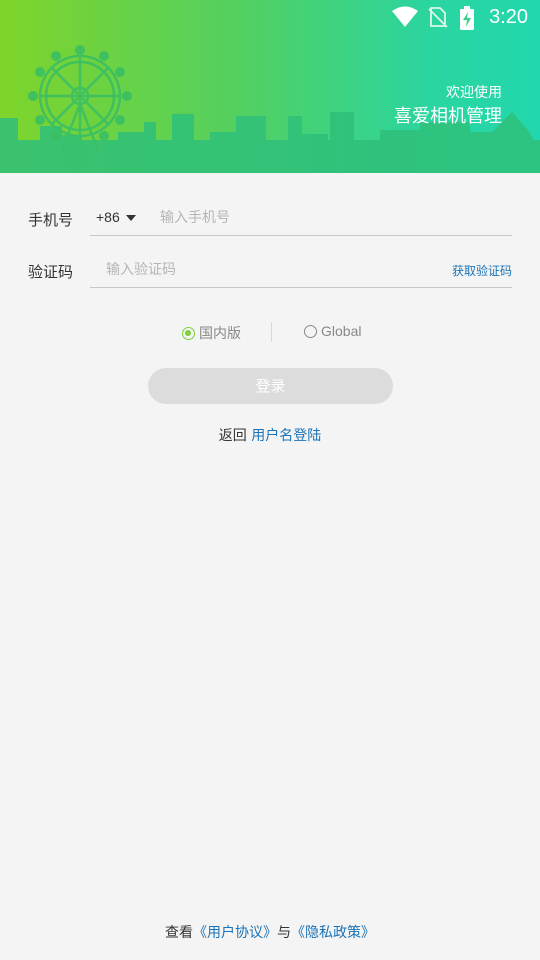 The width and height of the screenshot is (540, 960). I want to click on get-code-button: 获取验证码, so click(482, 270).